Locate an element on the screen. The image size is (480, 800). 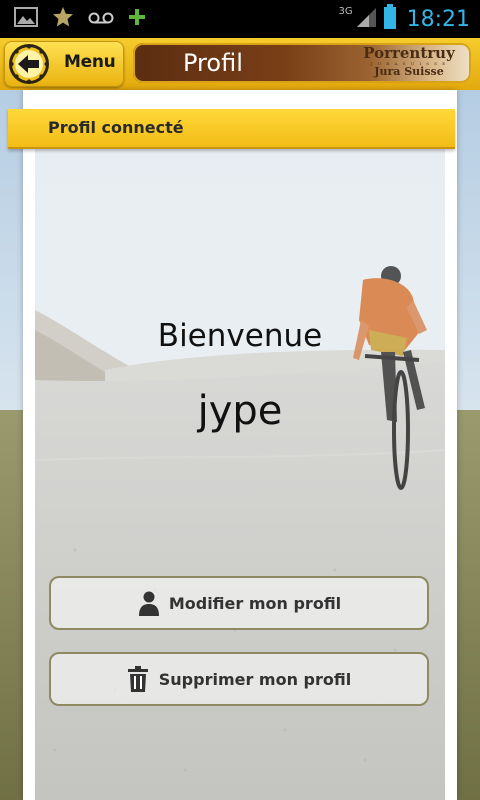
delete-profile-button: Supprimer mon profil is located at coordinates (239, 679).